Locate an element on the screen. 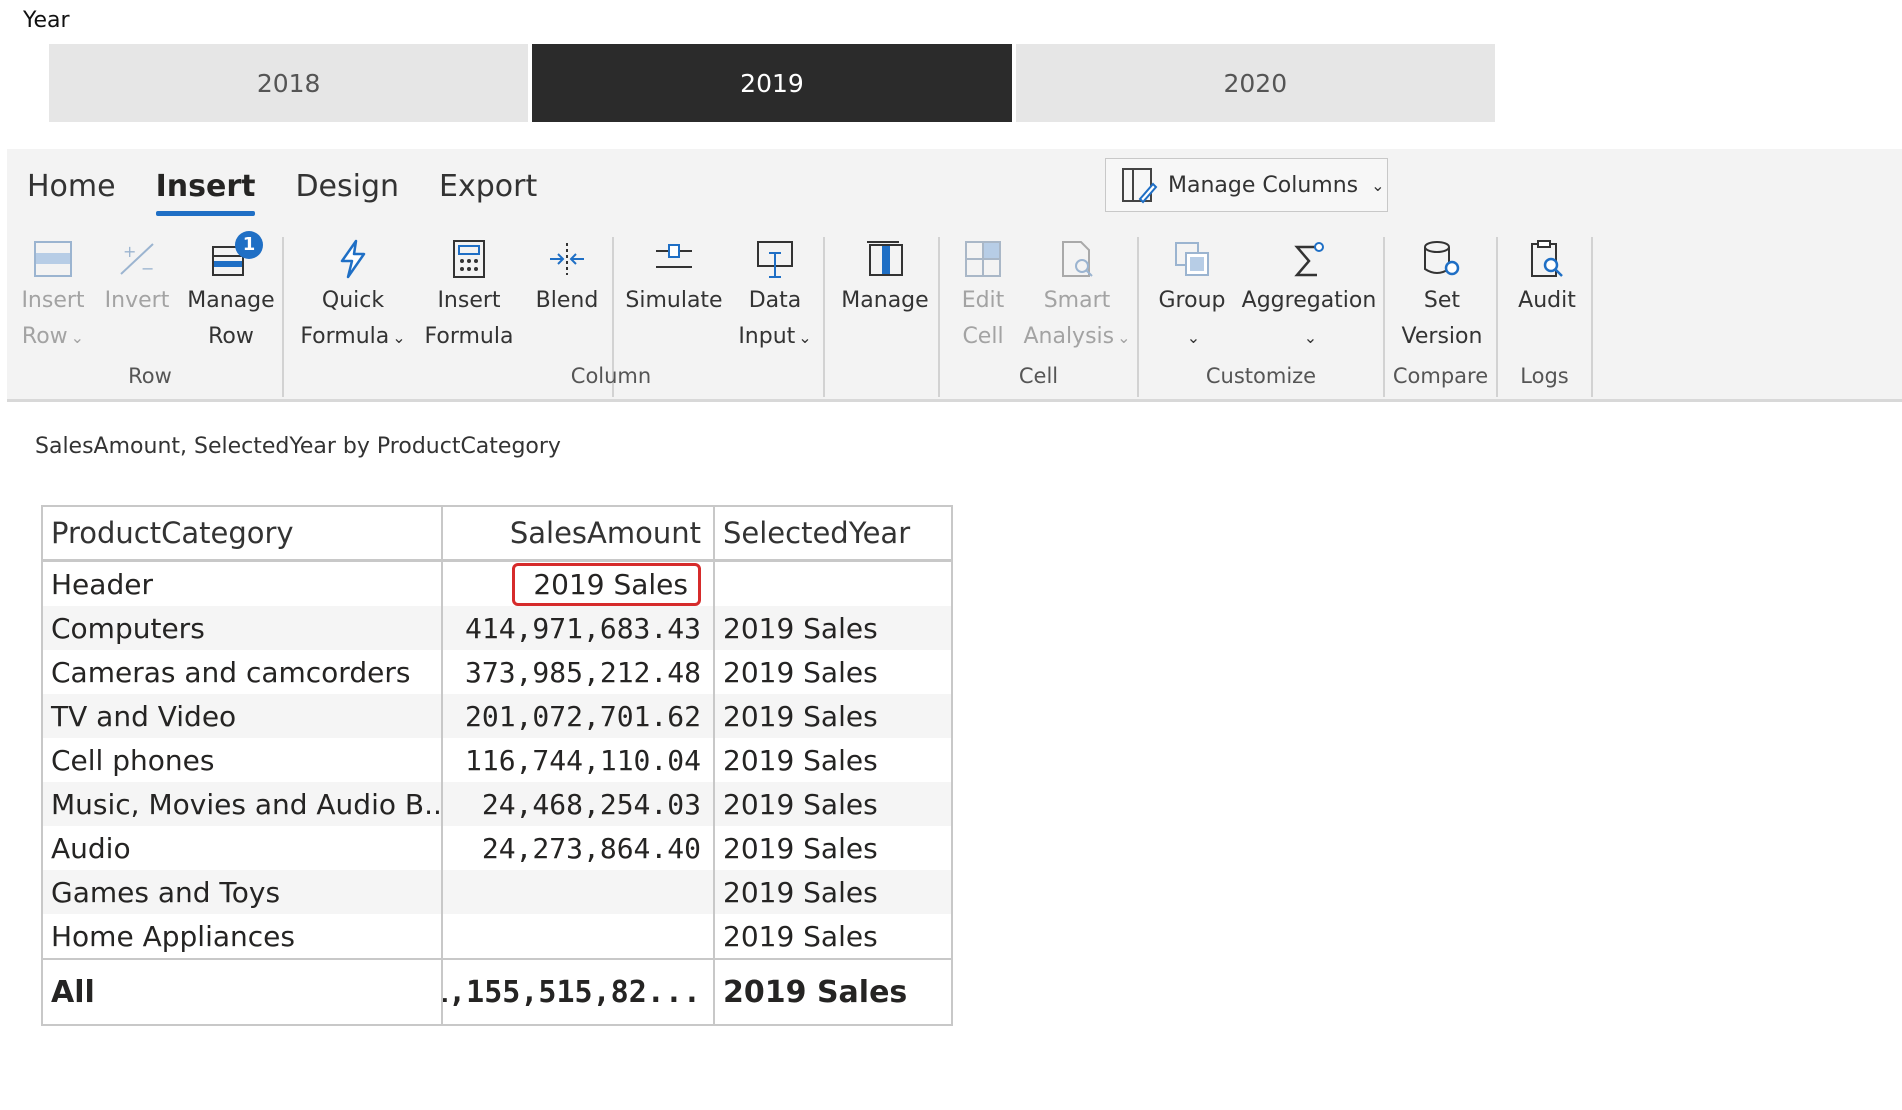 This screenshot has height=1110, width=1902. invert-button: + − Invert is located at coordinates (137, 277).